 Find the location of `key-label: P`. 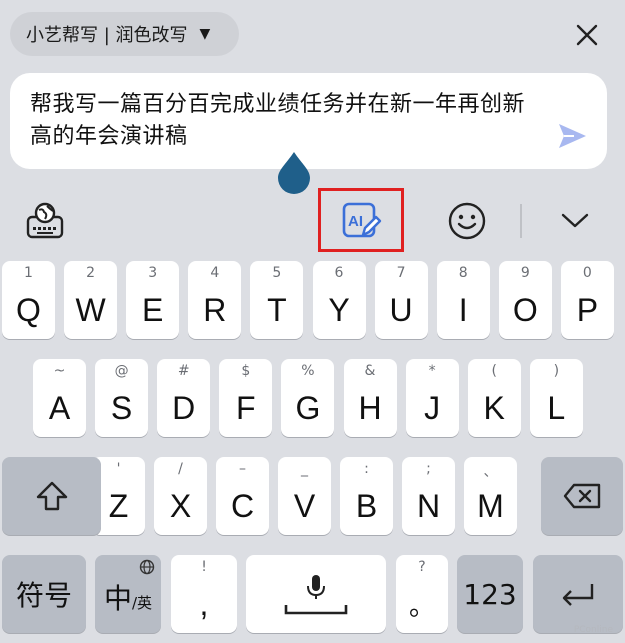

key-label: P is located at coordinates (587, 310).